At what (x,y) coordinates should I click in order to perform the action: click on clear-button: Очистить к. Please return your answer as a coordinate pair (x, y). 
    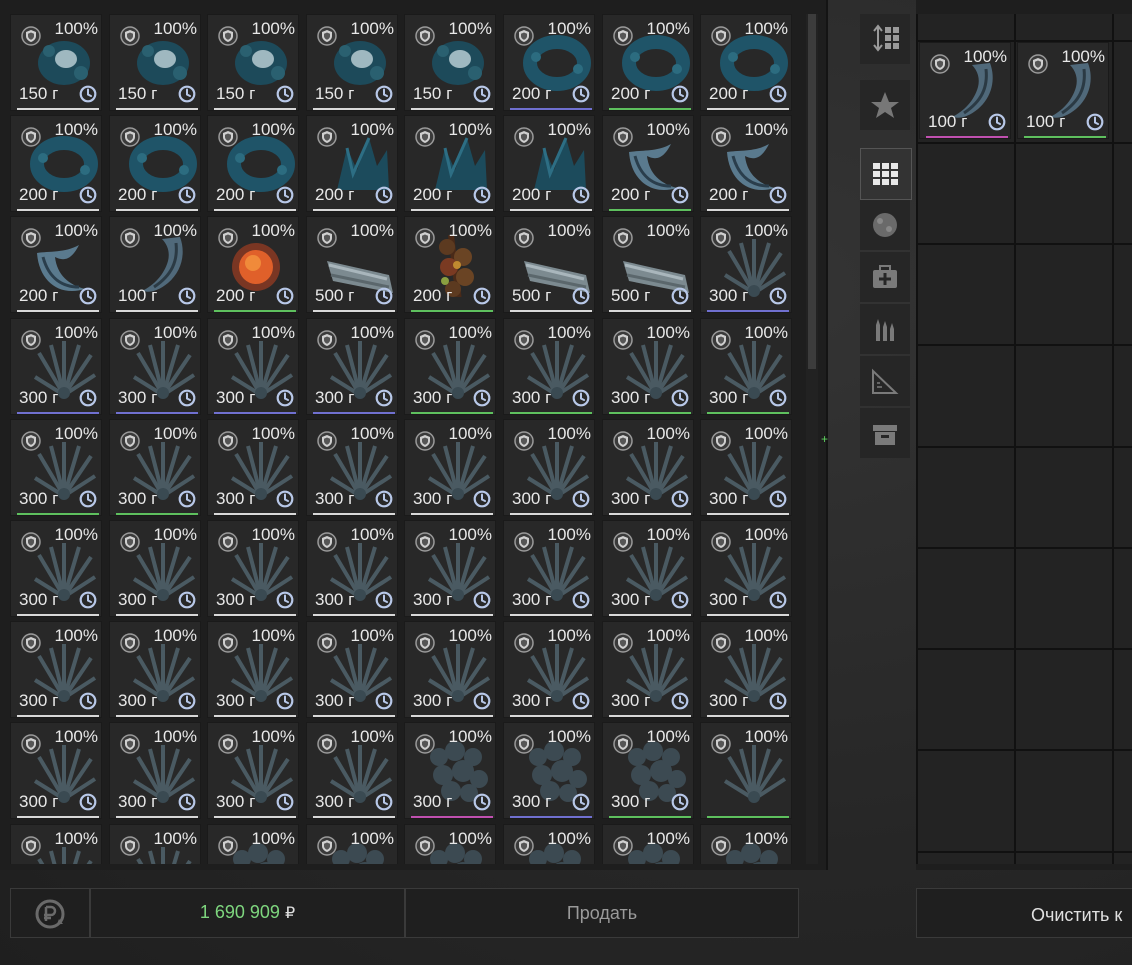
    Looking at the image, I should click on (1024, 913).